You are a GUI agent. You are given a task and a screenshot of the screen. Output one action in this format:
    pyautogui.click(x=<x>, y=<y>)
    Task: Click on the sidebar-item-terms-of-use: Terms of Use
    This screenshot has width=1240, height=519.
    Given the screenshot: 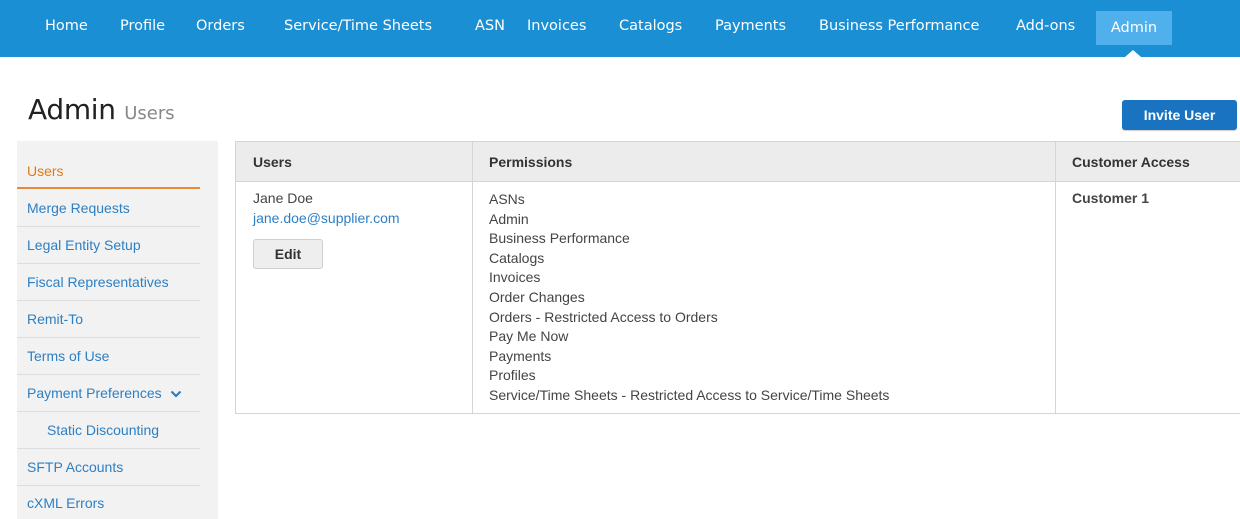 What is the action you would take?
    pyautogui.click(x=108, y=356)
    